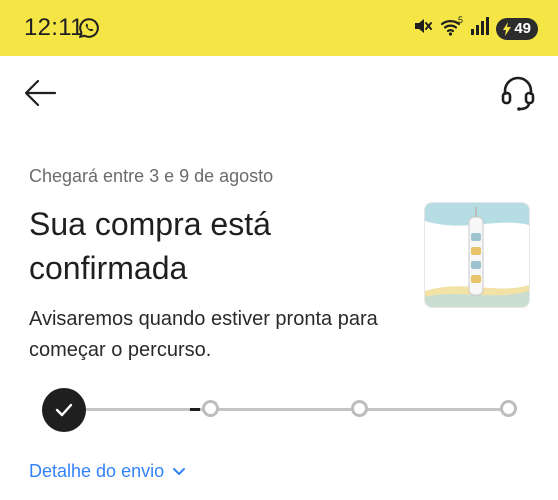 Image resolution: width=558 pixels, height=500 pixels. Describe the element at coordinates (460, 20) in the screenshot. I see `wifi-label: 5` at that location.